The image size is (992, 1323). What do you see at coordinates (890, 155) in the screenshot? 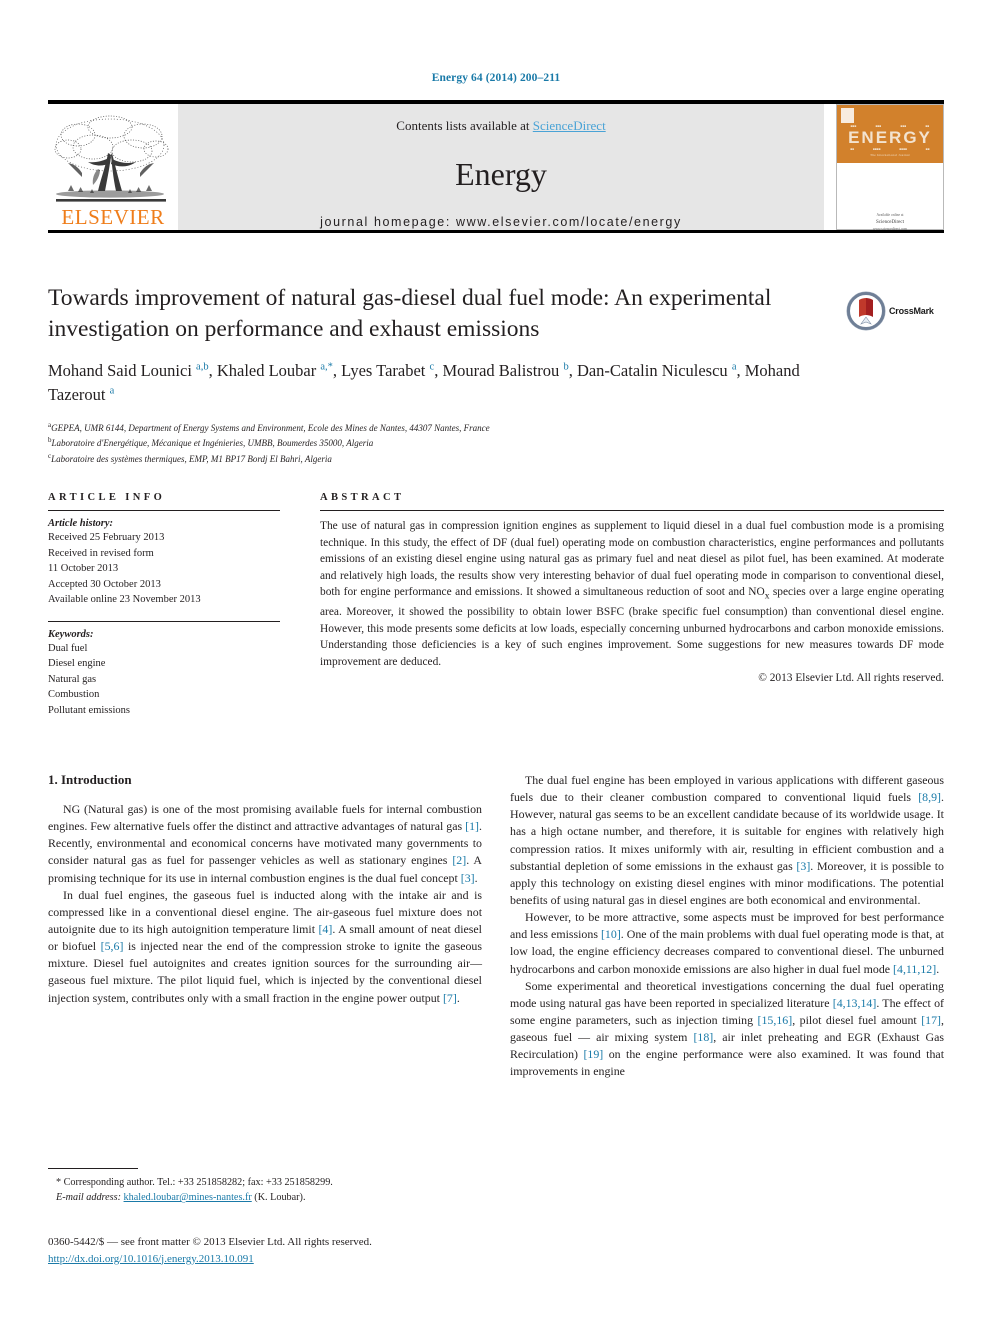
I see `cover-subtitle: The International Journal` at bounding box center [890, 155].